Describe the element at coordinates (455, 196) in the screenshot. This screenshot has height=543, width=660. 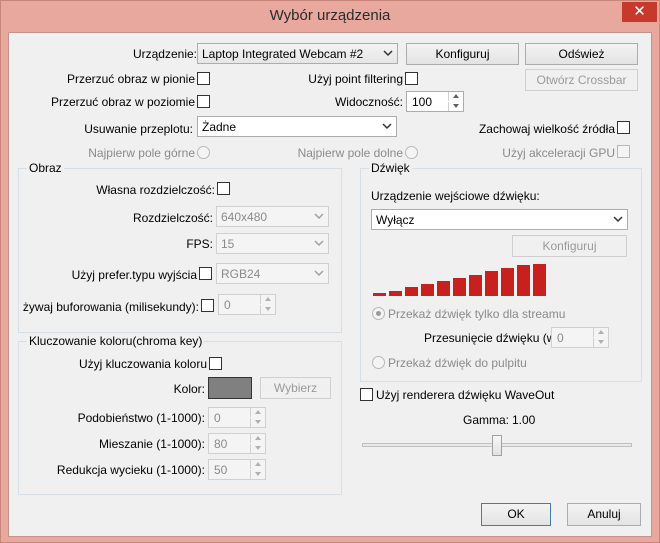
I see `input-device-label: Urządzenie wejściowe dźwięku:` at that location.